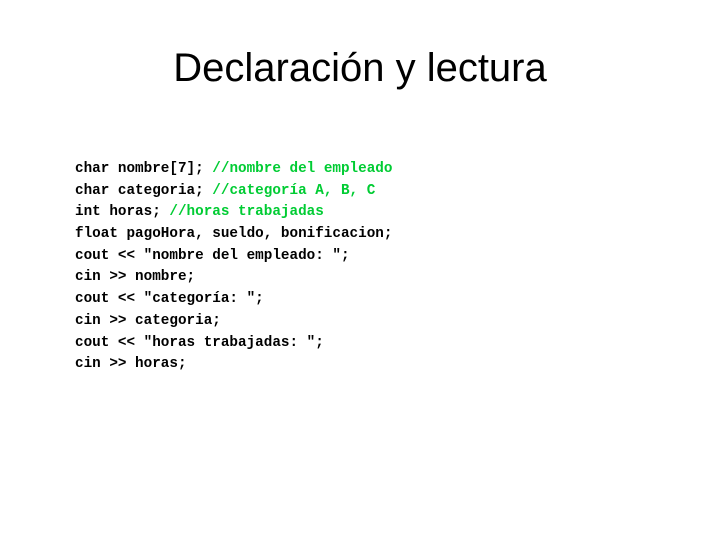 The width and height of the screenshot is (720, 540). Describe the element at coordinates (375, 344) in the screenshot. I see `code-line: cout << "horas trabajadas: ";` at that location.